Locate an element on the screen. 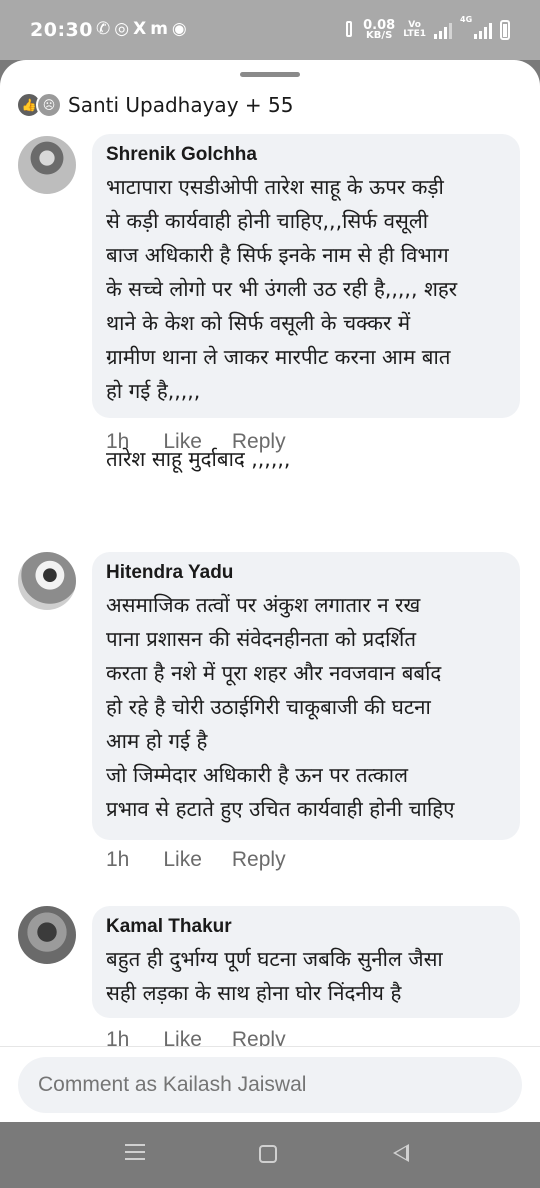 Image resolution: width=540 pixels, height=1188 pixels. volte-bottom: LTE1 is located at coordinates (414, 34).